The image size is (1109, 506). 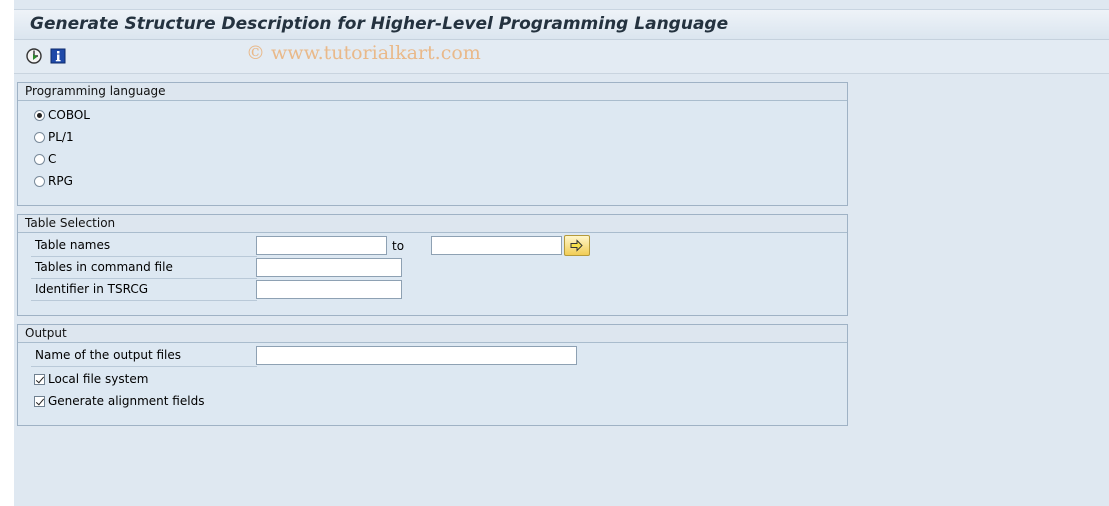 I want to click on radio-rpg: RPG, so click(x=53, y=181).